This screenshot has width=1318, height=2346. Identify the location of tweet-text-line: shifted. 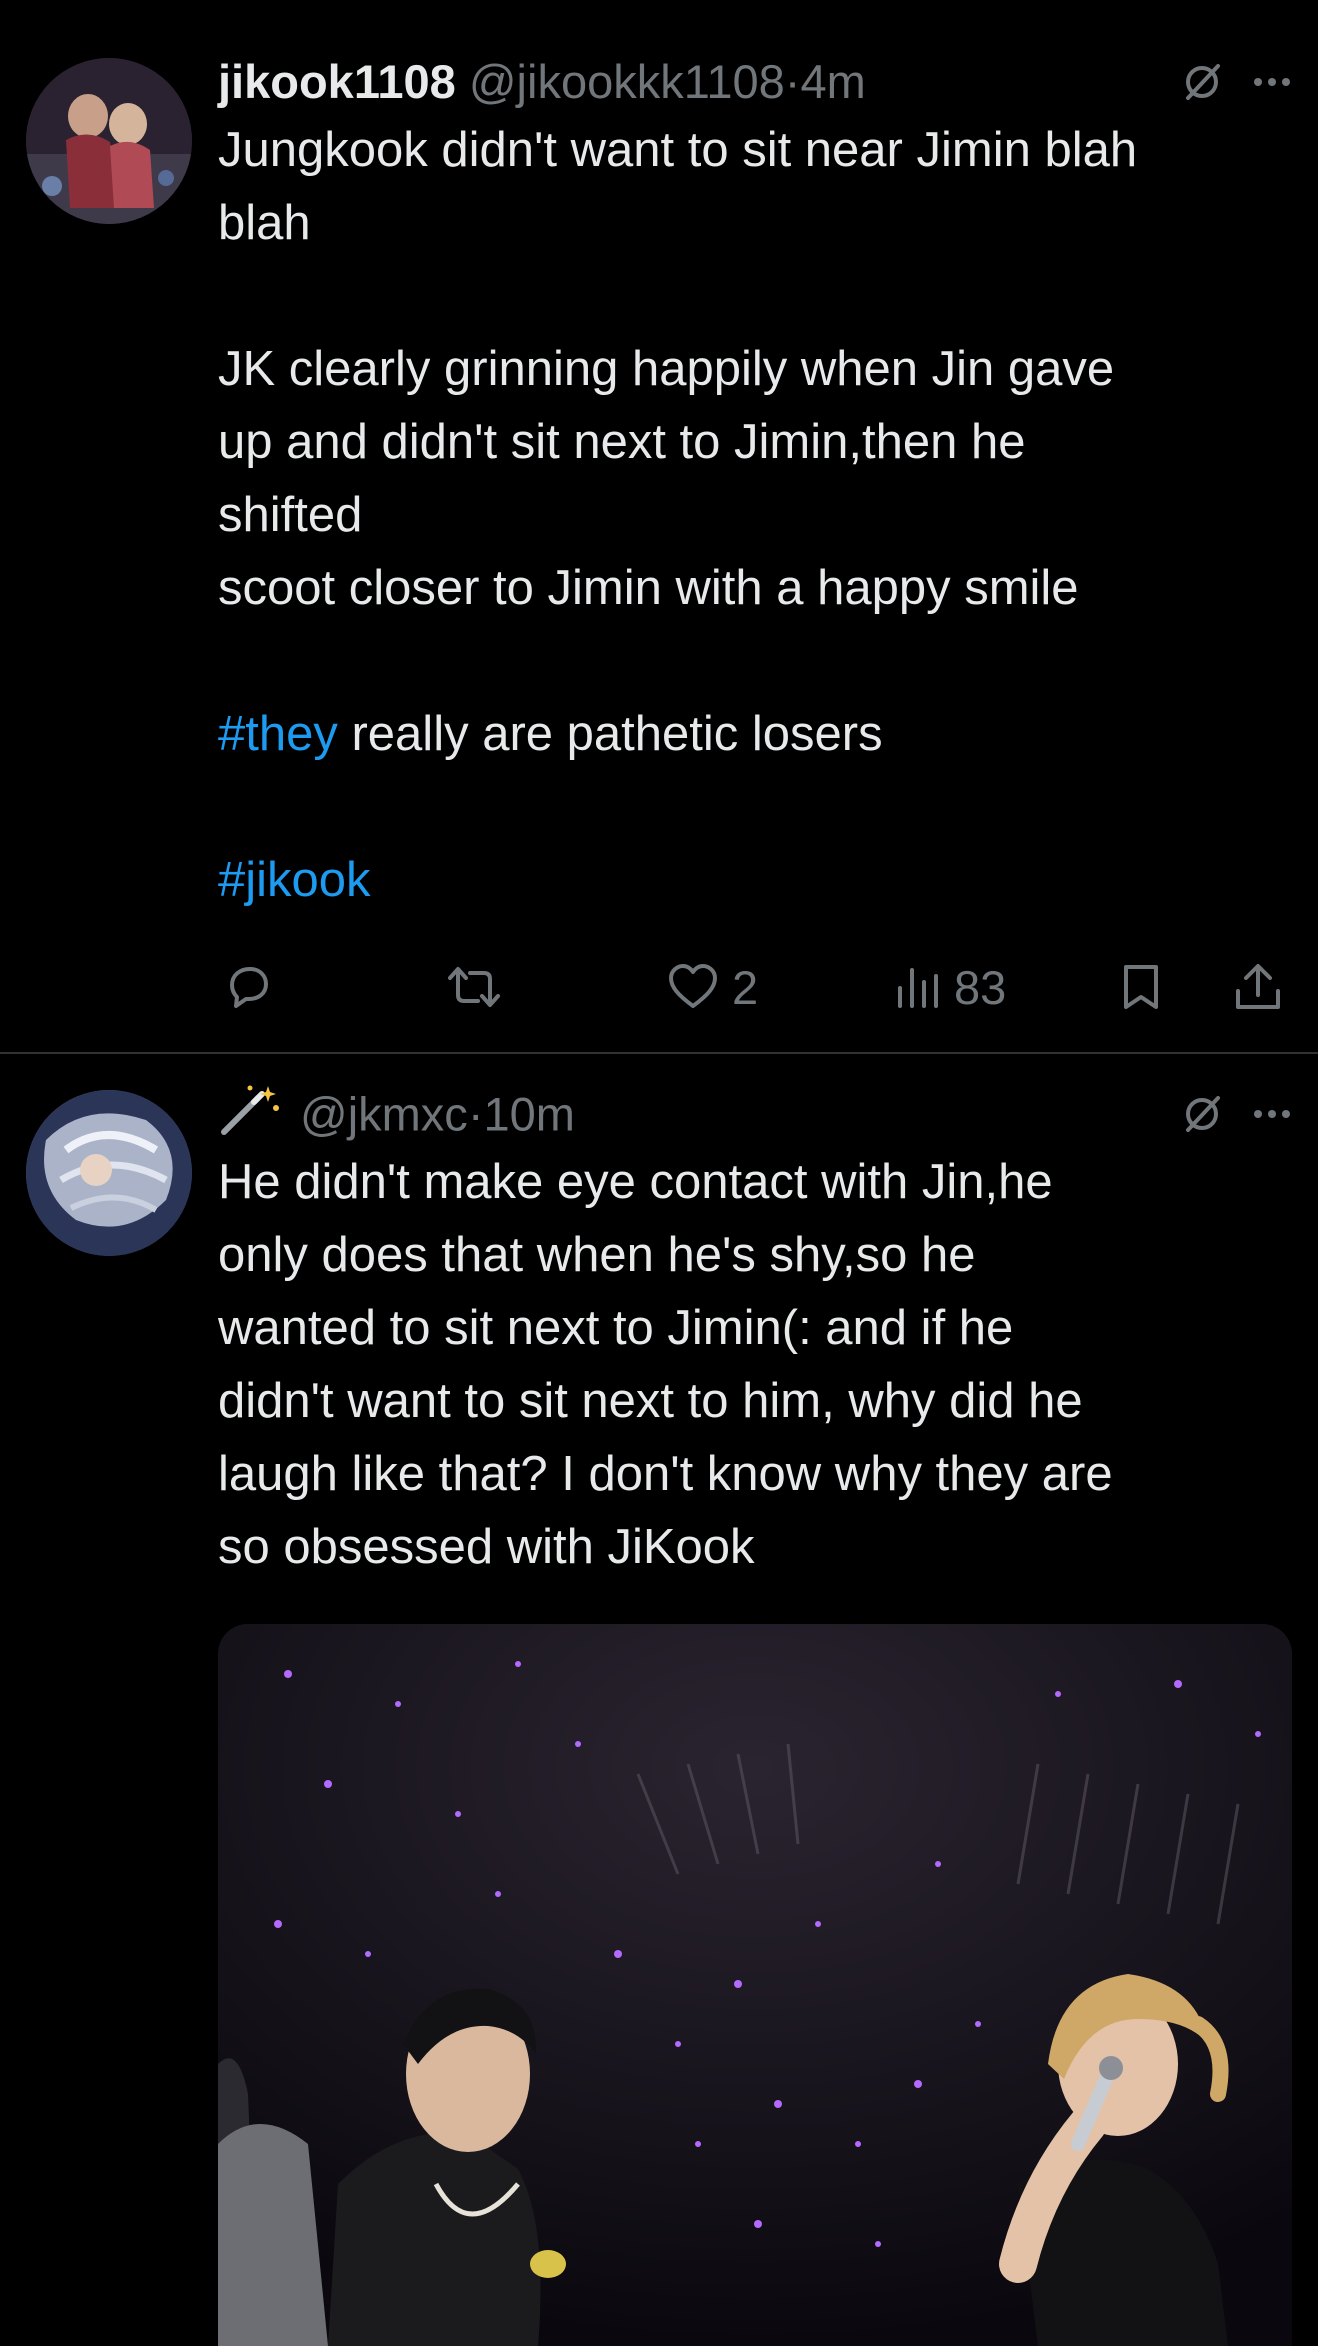
(755, 515).